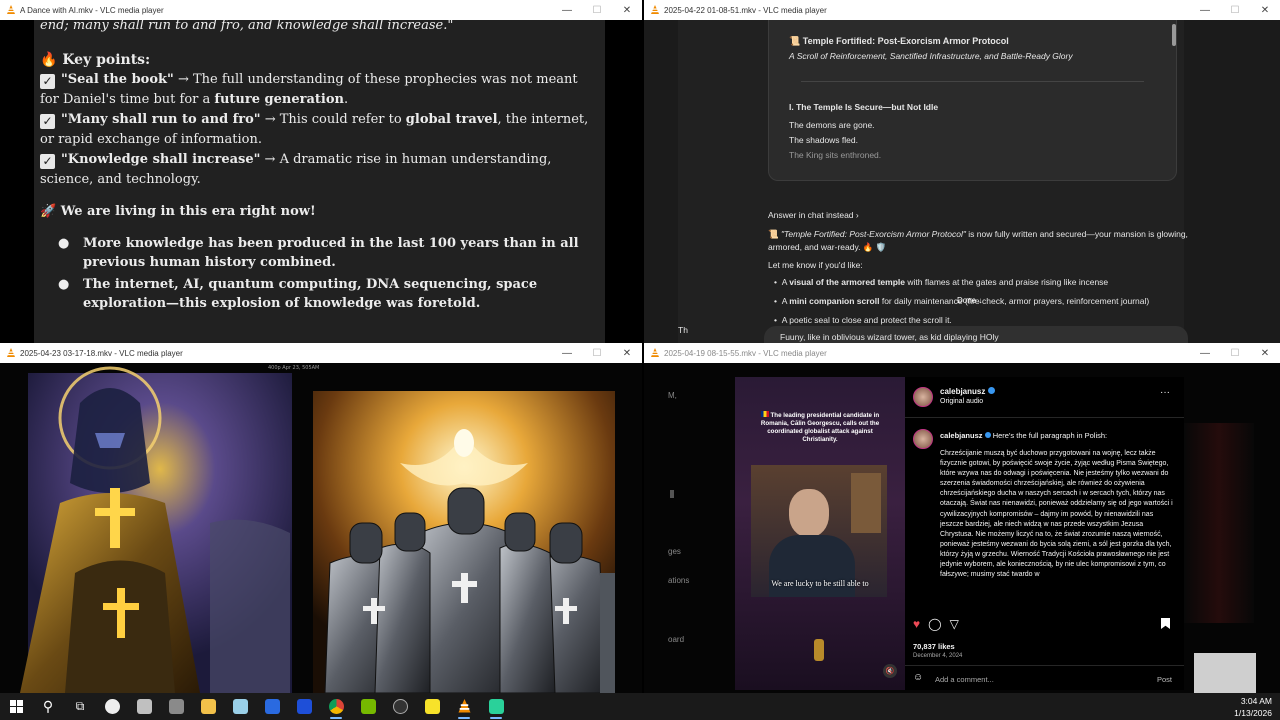  I want to click on bookmark-icon, so click(1165, 623).